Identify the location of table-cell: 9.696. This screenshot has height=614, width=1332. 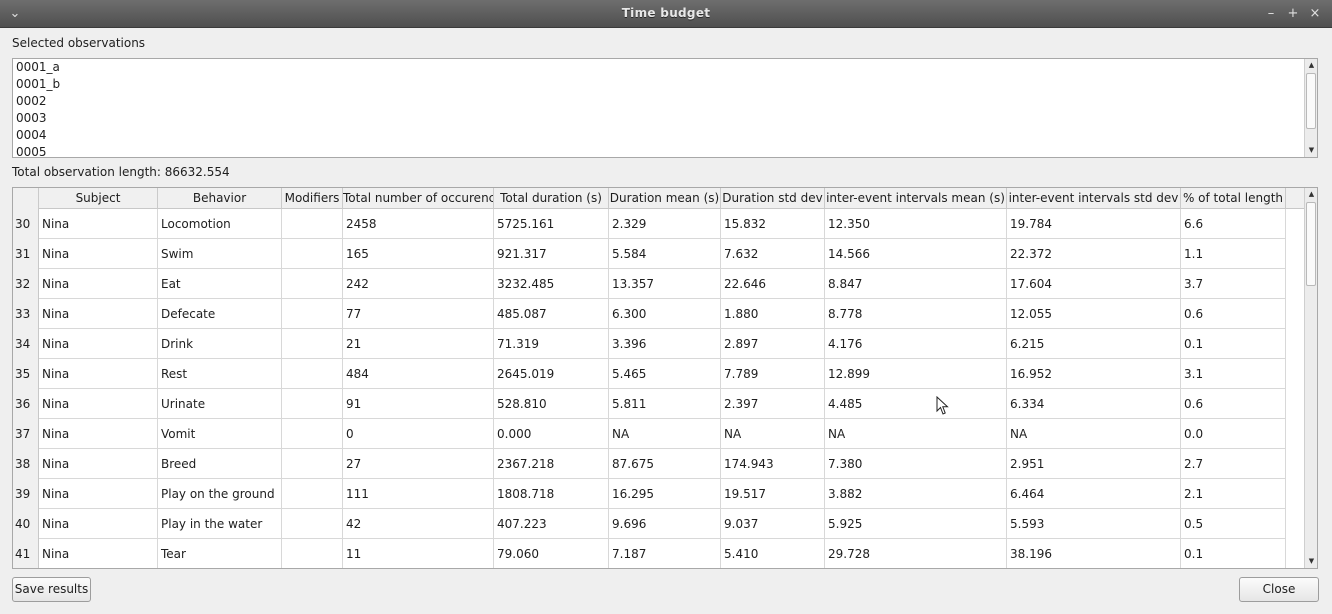
(665, 524).